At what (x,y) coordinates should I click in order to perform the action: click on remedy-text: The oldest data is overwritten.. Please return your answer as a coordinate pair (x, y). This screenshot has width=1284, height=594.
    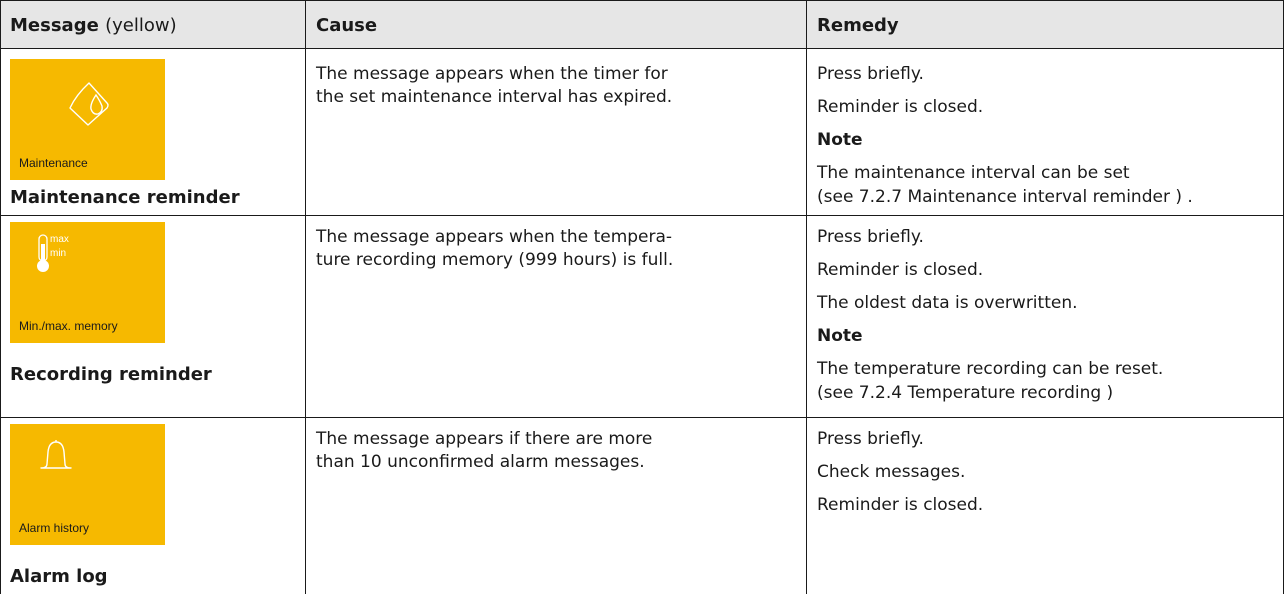
    Looking at the image, I should click on (947, 303).